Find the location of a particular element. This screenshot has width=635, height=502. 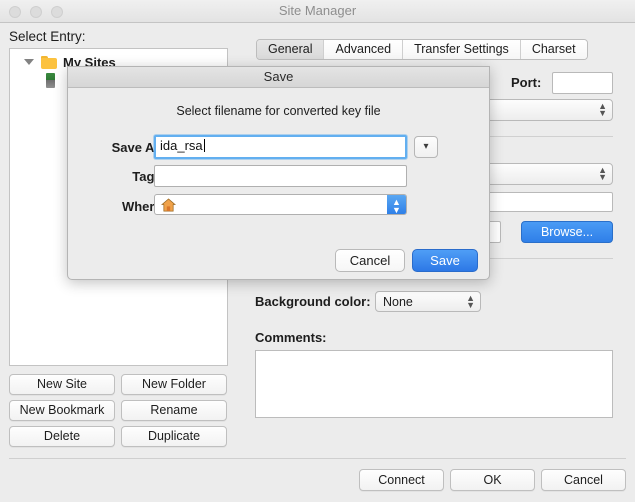

comments-textarea is located at coordinates (434, 384).